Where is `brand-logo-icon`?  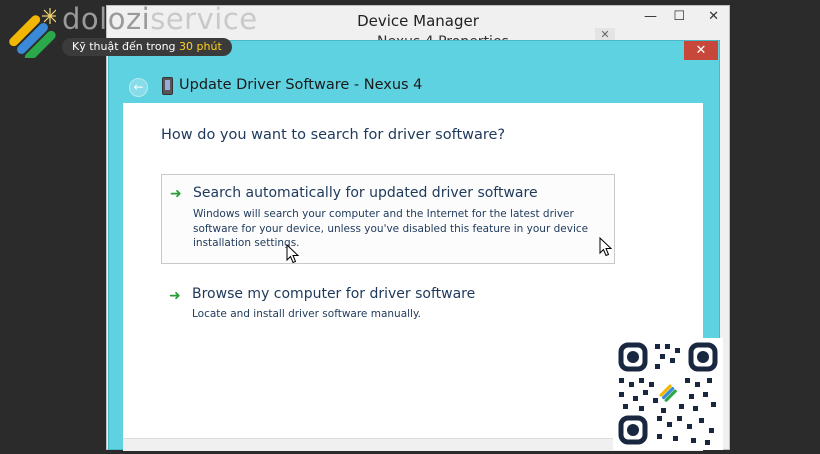
brand-logo-icon is located at coordinates (32, 33).